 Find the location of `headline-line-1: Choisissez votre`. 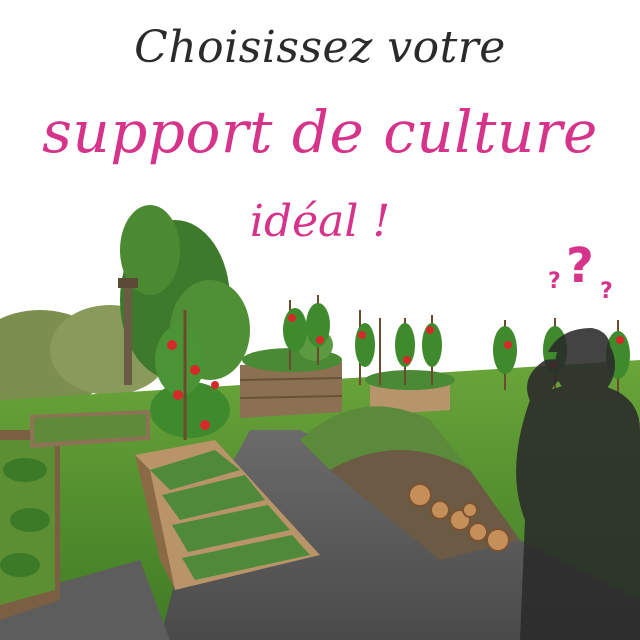

headline-line-1: Choisissez votre is located at coordinates (320, 47).